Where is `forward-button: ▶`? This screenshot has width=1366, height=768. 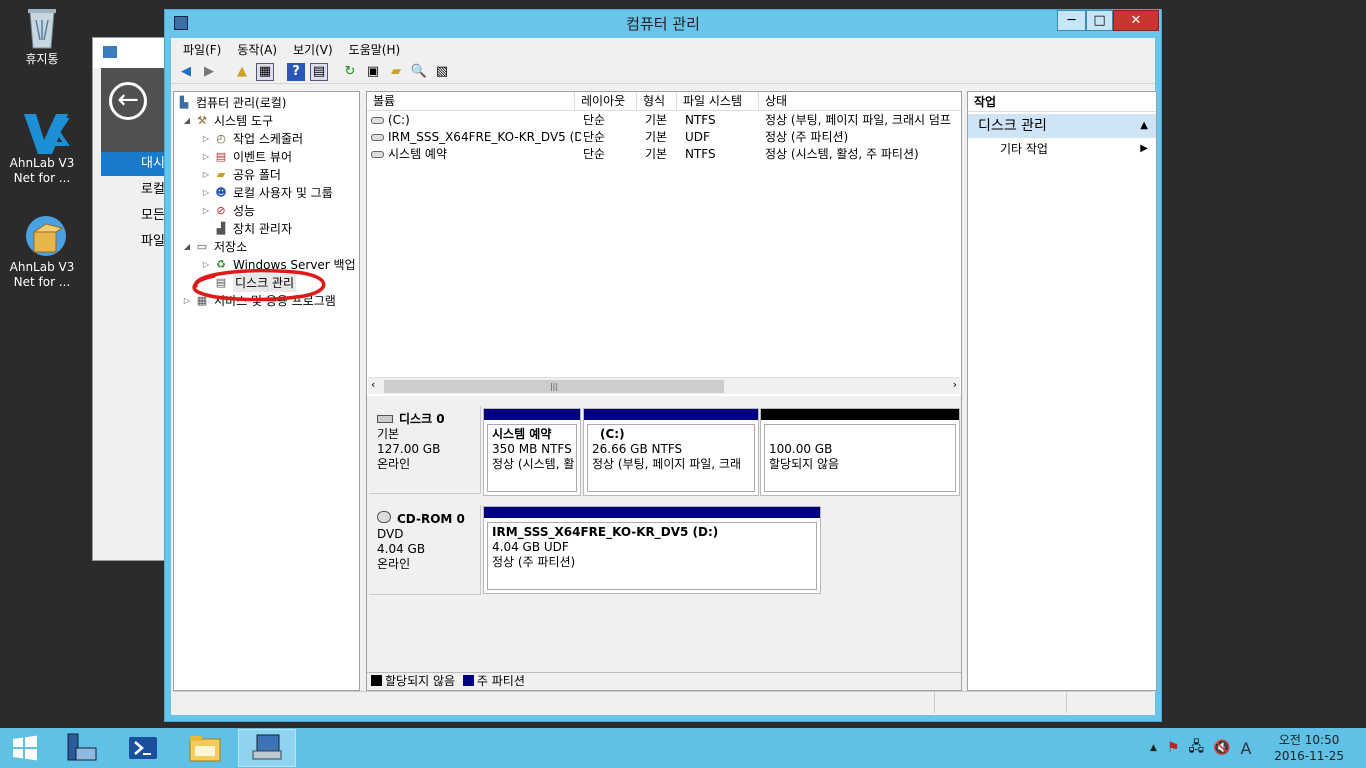 forward-button: ▶ is located at coordinates (209, 72).